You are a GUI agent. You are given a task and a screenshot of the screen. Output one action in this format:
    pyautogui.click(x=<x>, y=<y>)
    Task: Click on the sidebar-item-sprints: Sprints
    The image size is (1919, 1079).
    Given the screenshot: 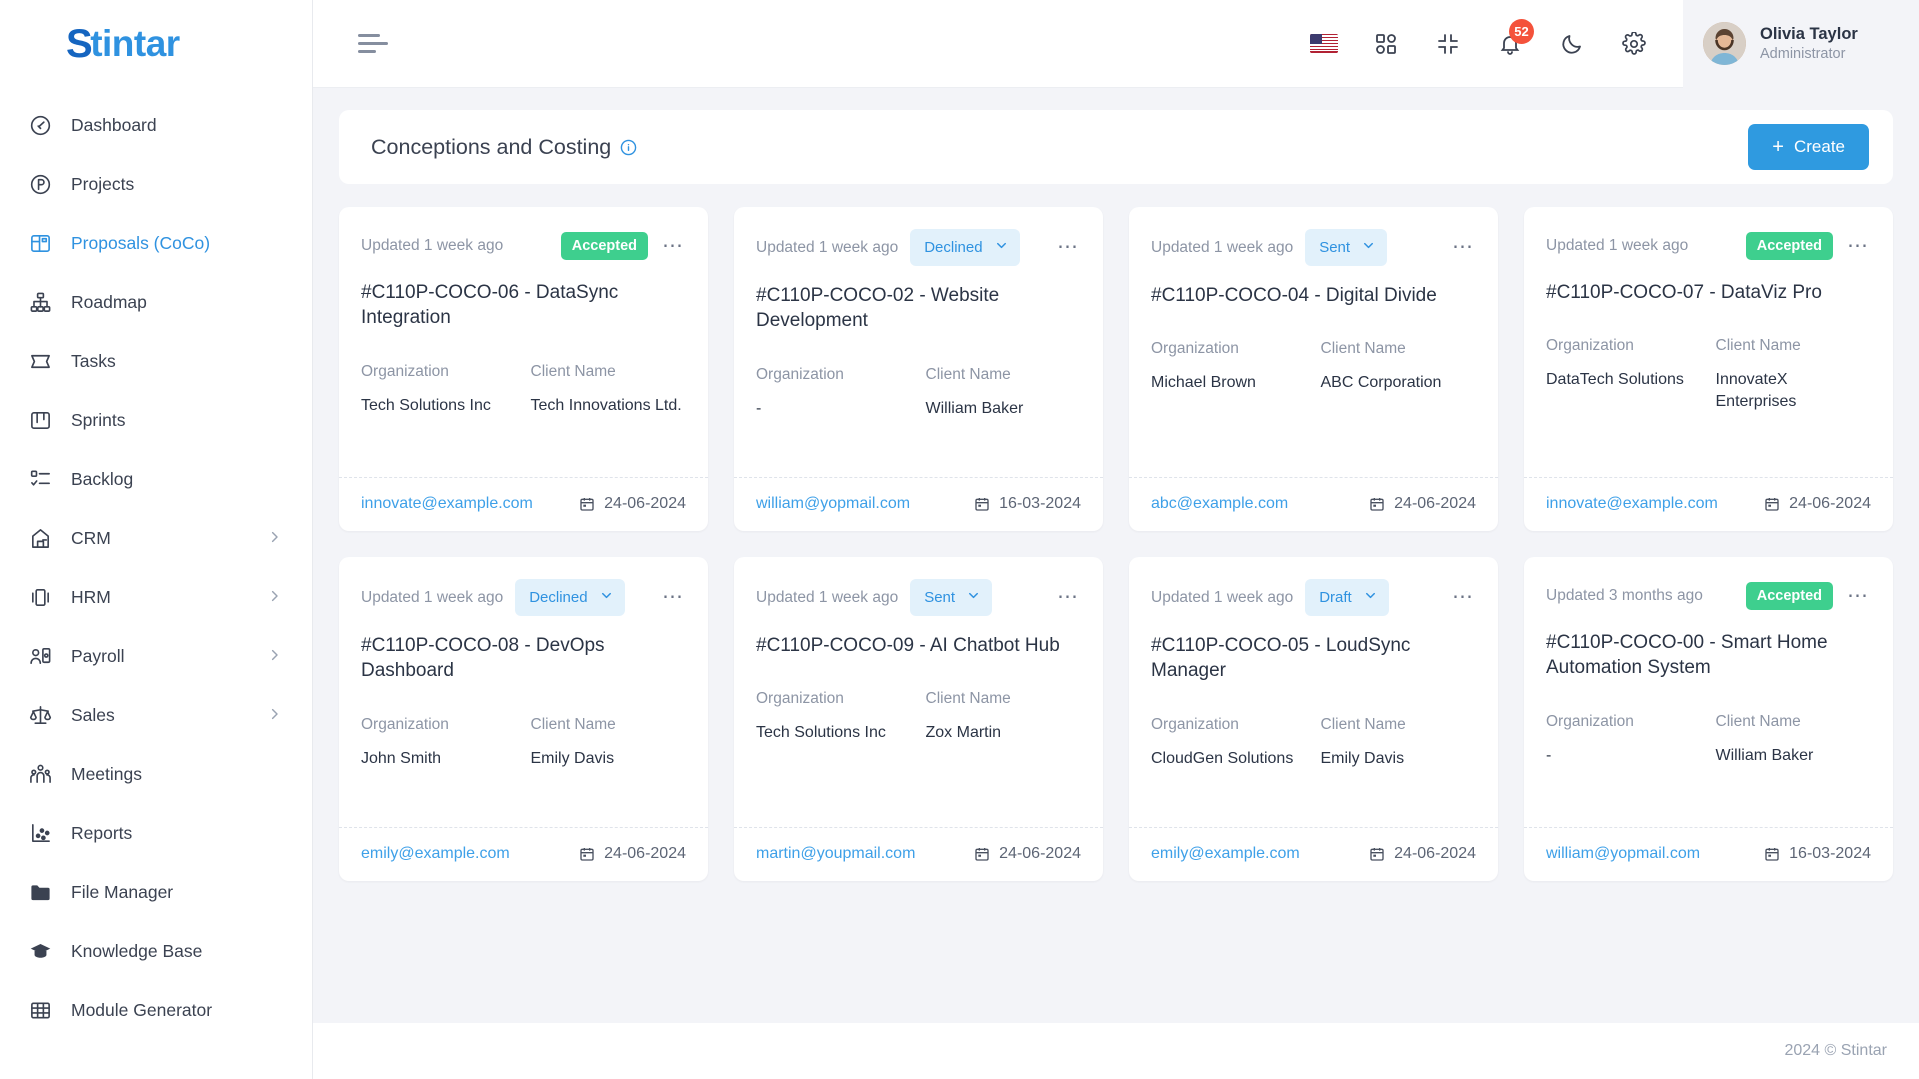 What is the action you would take?
    pyautogui.click(x=156, y=420)
    